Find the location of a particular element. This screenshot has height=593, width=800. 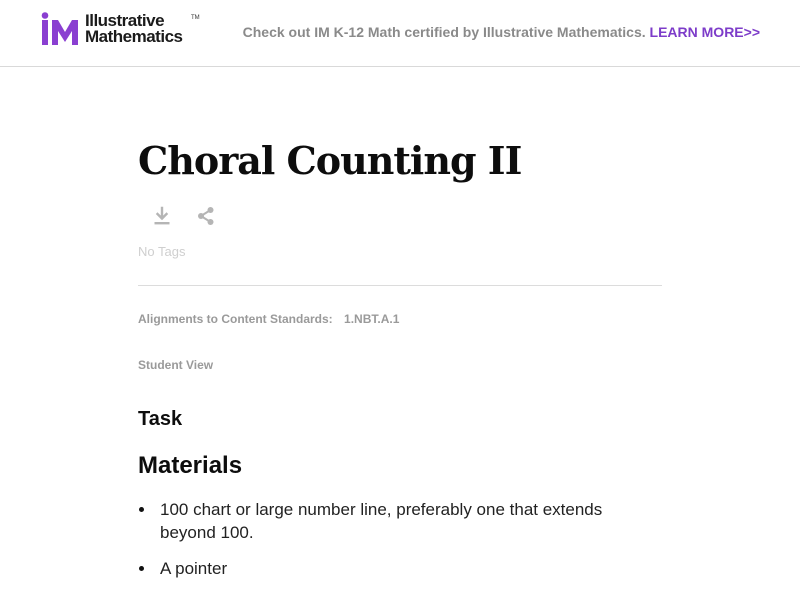

logo-line2: Mathematics is located at coordinates (134, 36).